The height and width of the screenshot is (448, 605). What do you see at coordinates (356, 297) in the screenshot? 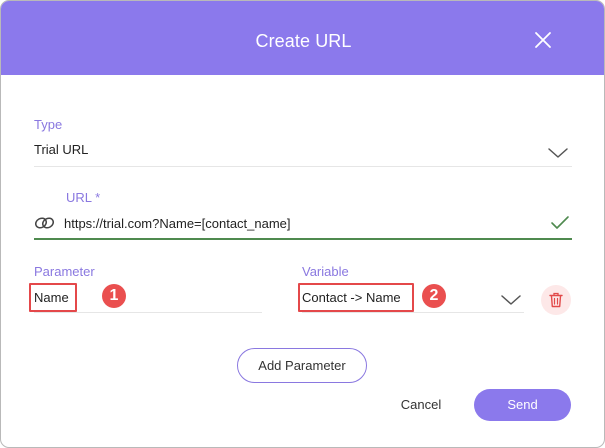
I see `variable-highlight-box` at bounding box center [356, 297].